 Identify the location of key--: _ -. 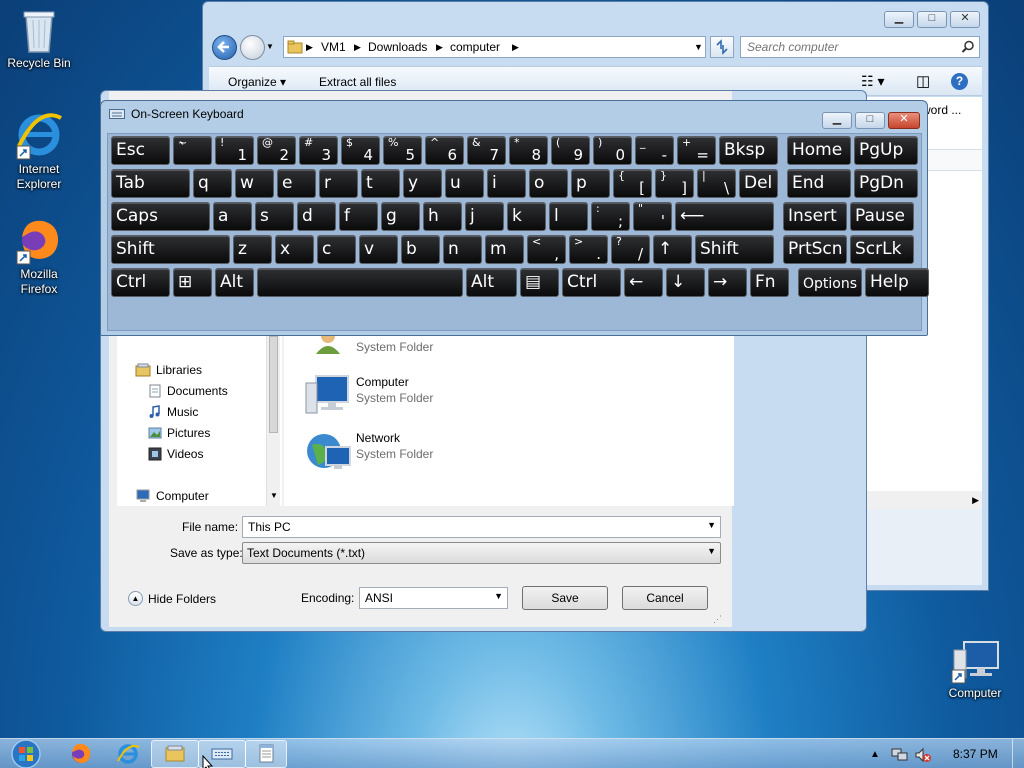
(654, 150).